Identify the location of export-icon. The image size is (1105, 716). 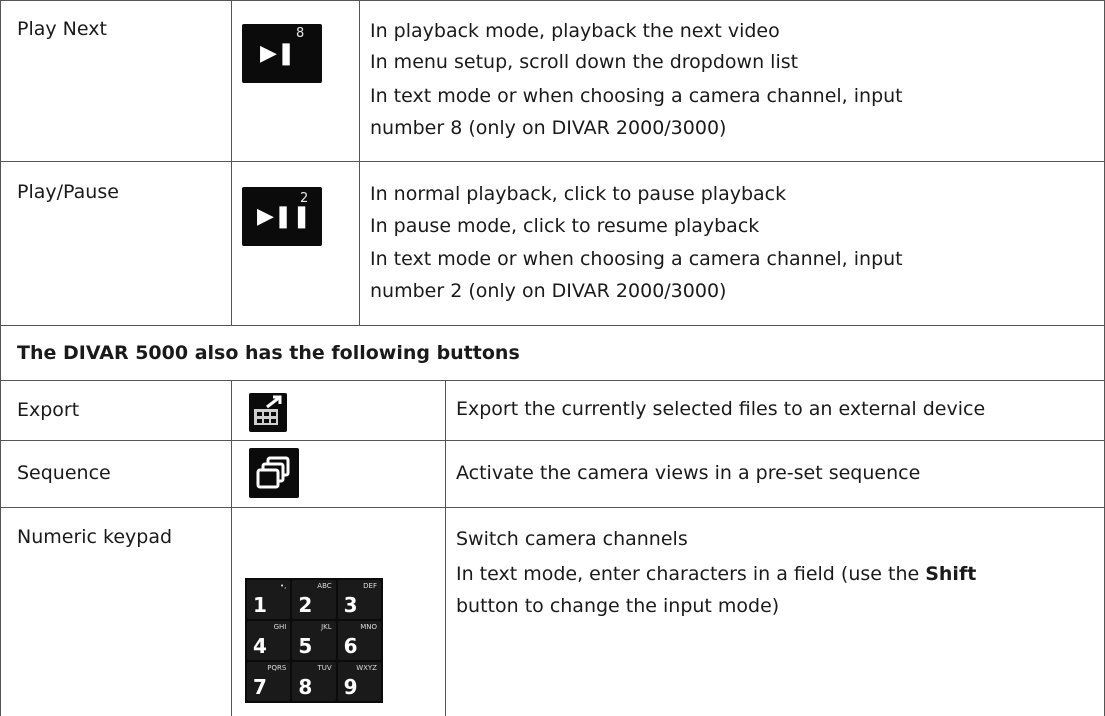
(268, 412).